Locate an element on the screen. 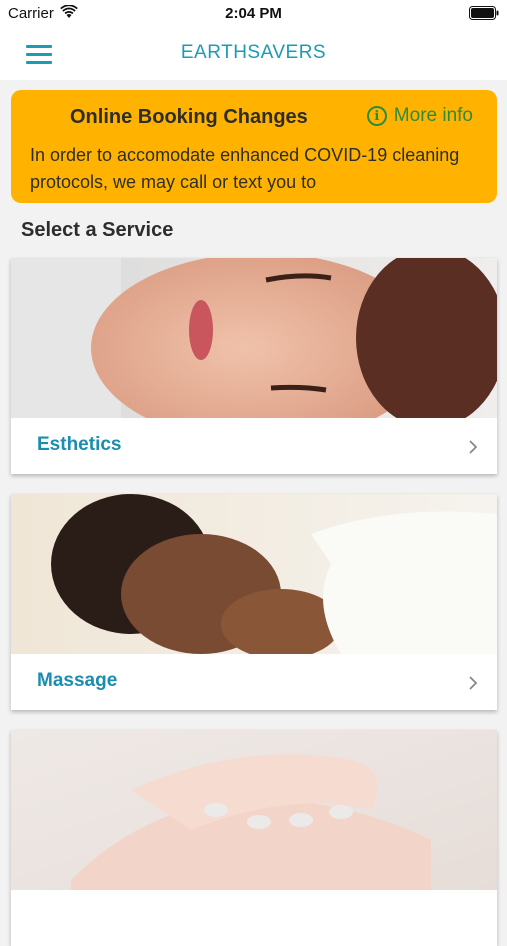  banner-title: Online Booking Changes is located at coordinates (189, 117).